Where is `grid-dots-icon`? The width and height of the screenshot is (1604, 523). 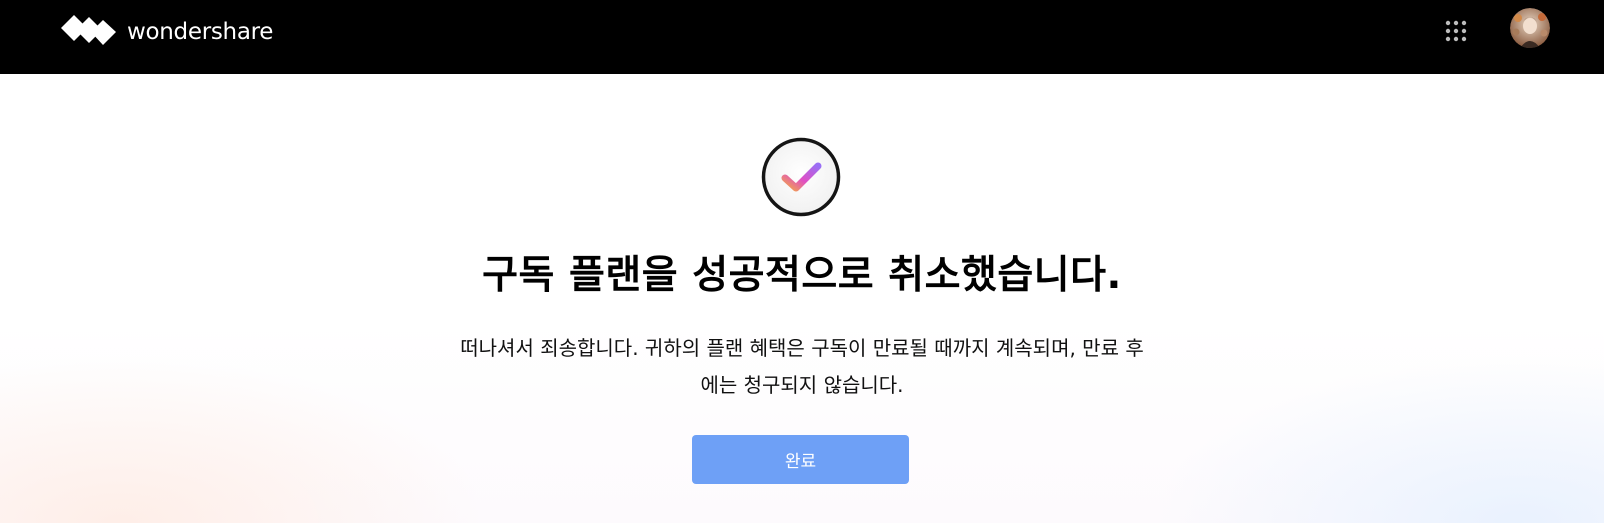
grid-dots-icon is located at coordinates (1456, 31).